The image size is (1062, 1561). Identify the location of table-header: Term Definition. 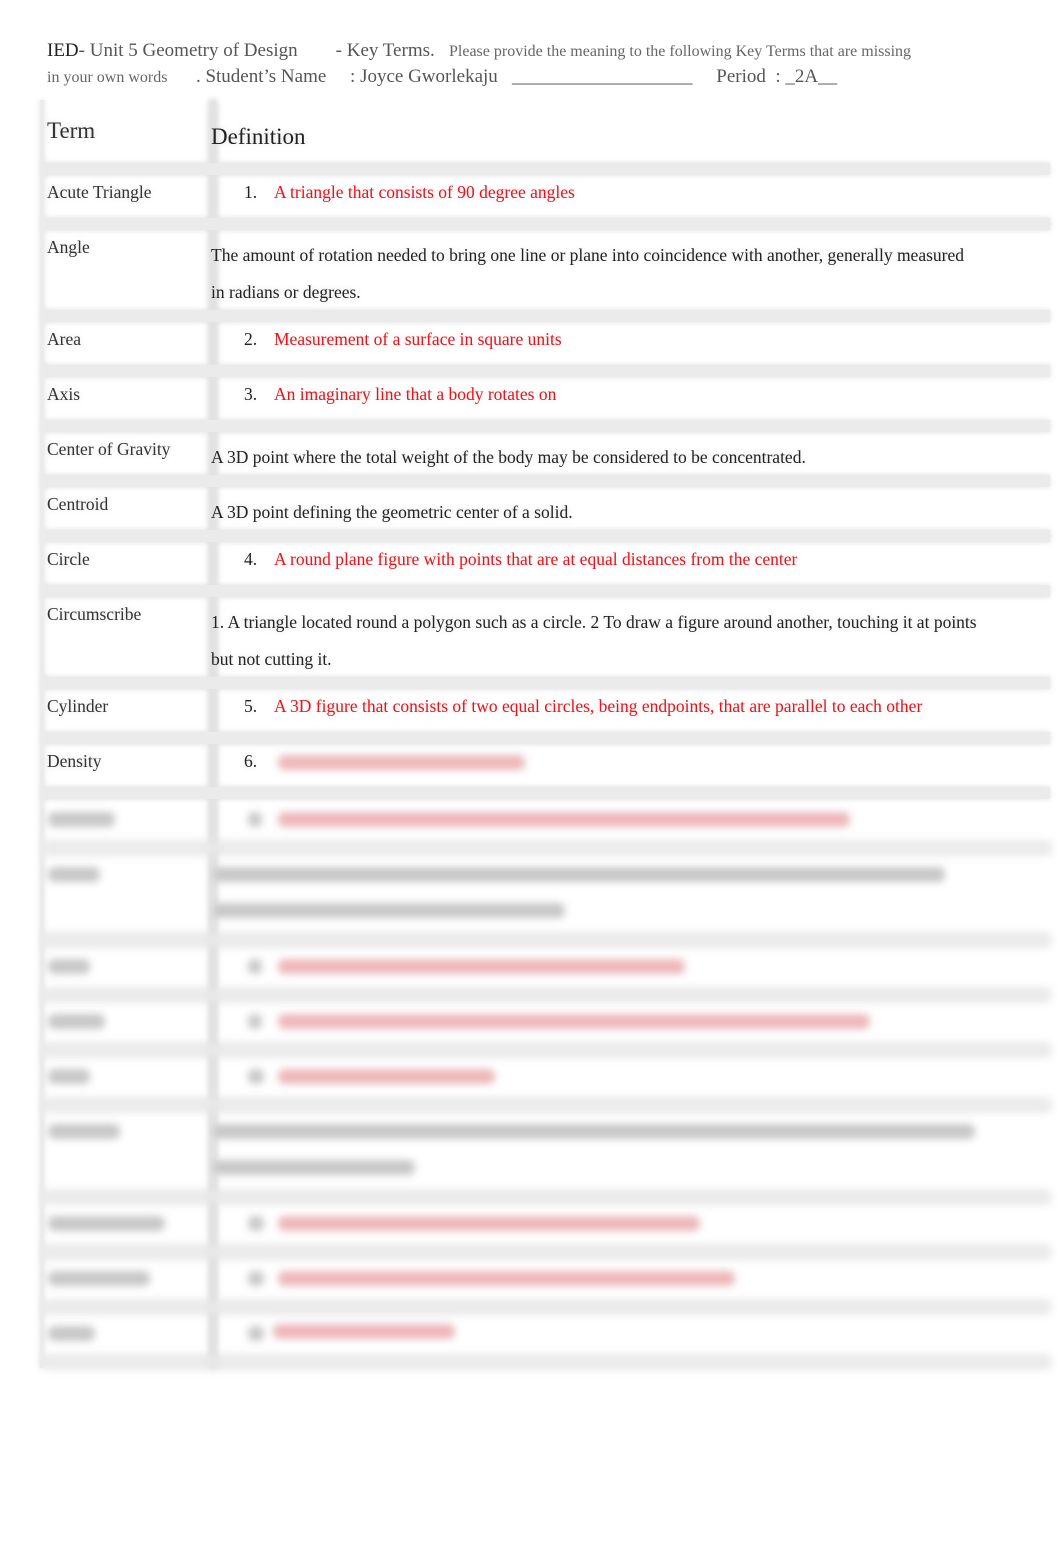
(547, 137).